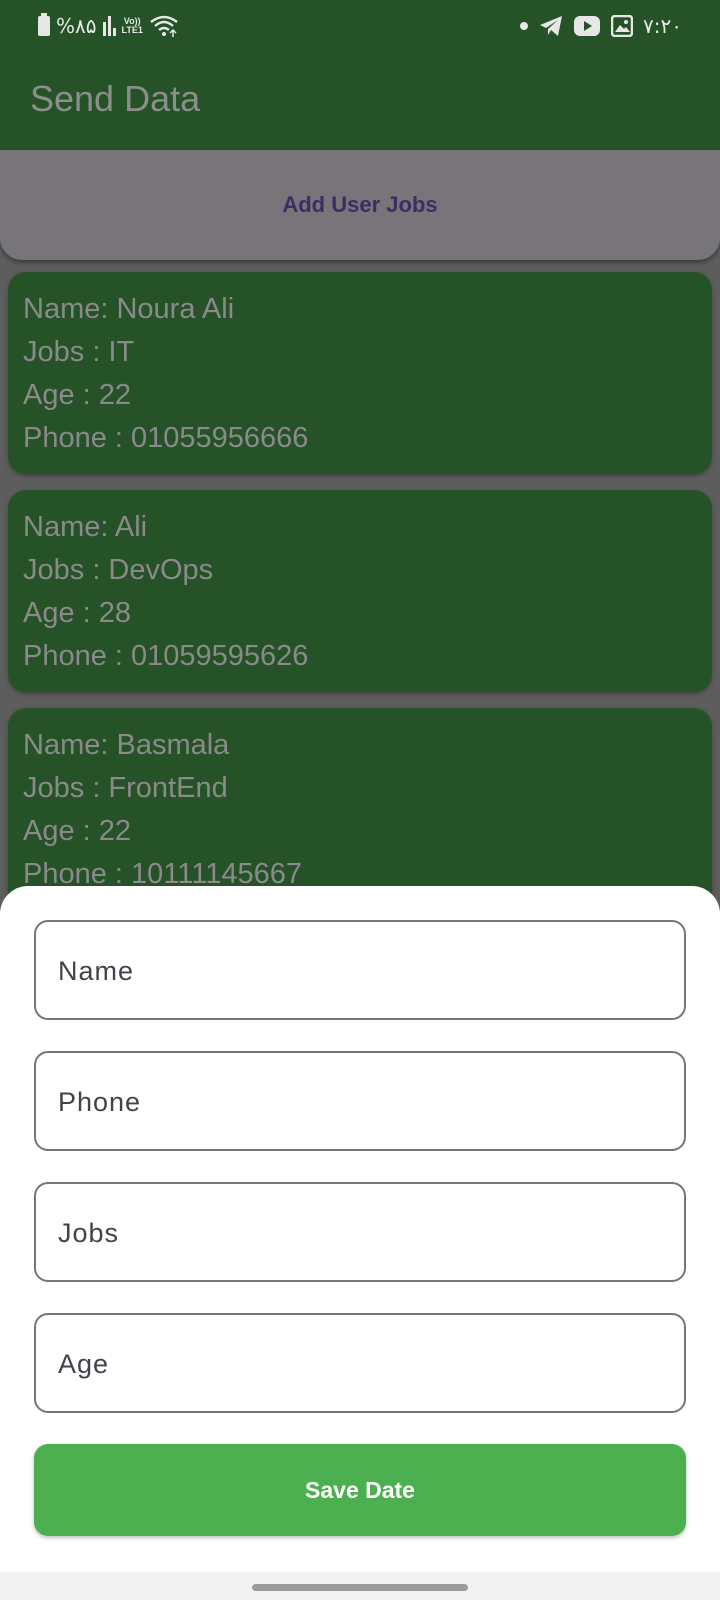 Image resolution: width=720 pixels, height=1600 pixels. I want to click on page-title: Send Data, so click(115, 98).